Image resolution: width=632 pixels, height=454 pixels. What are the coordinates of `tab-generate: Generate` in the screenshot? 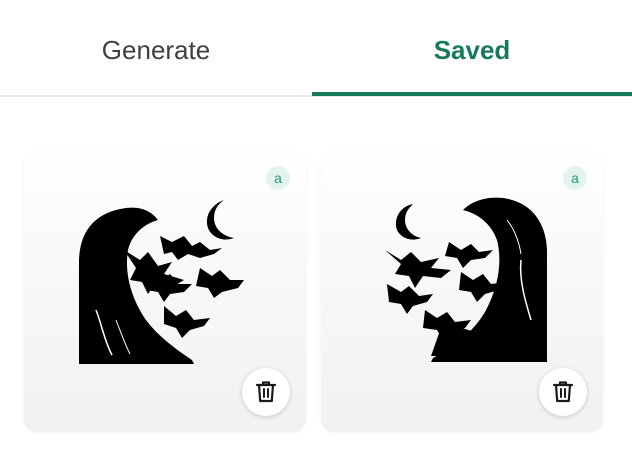 It's located at (156, 49).